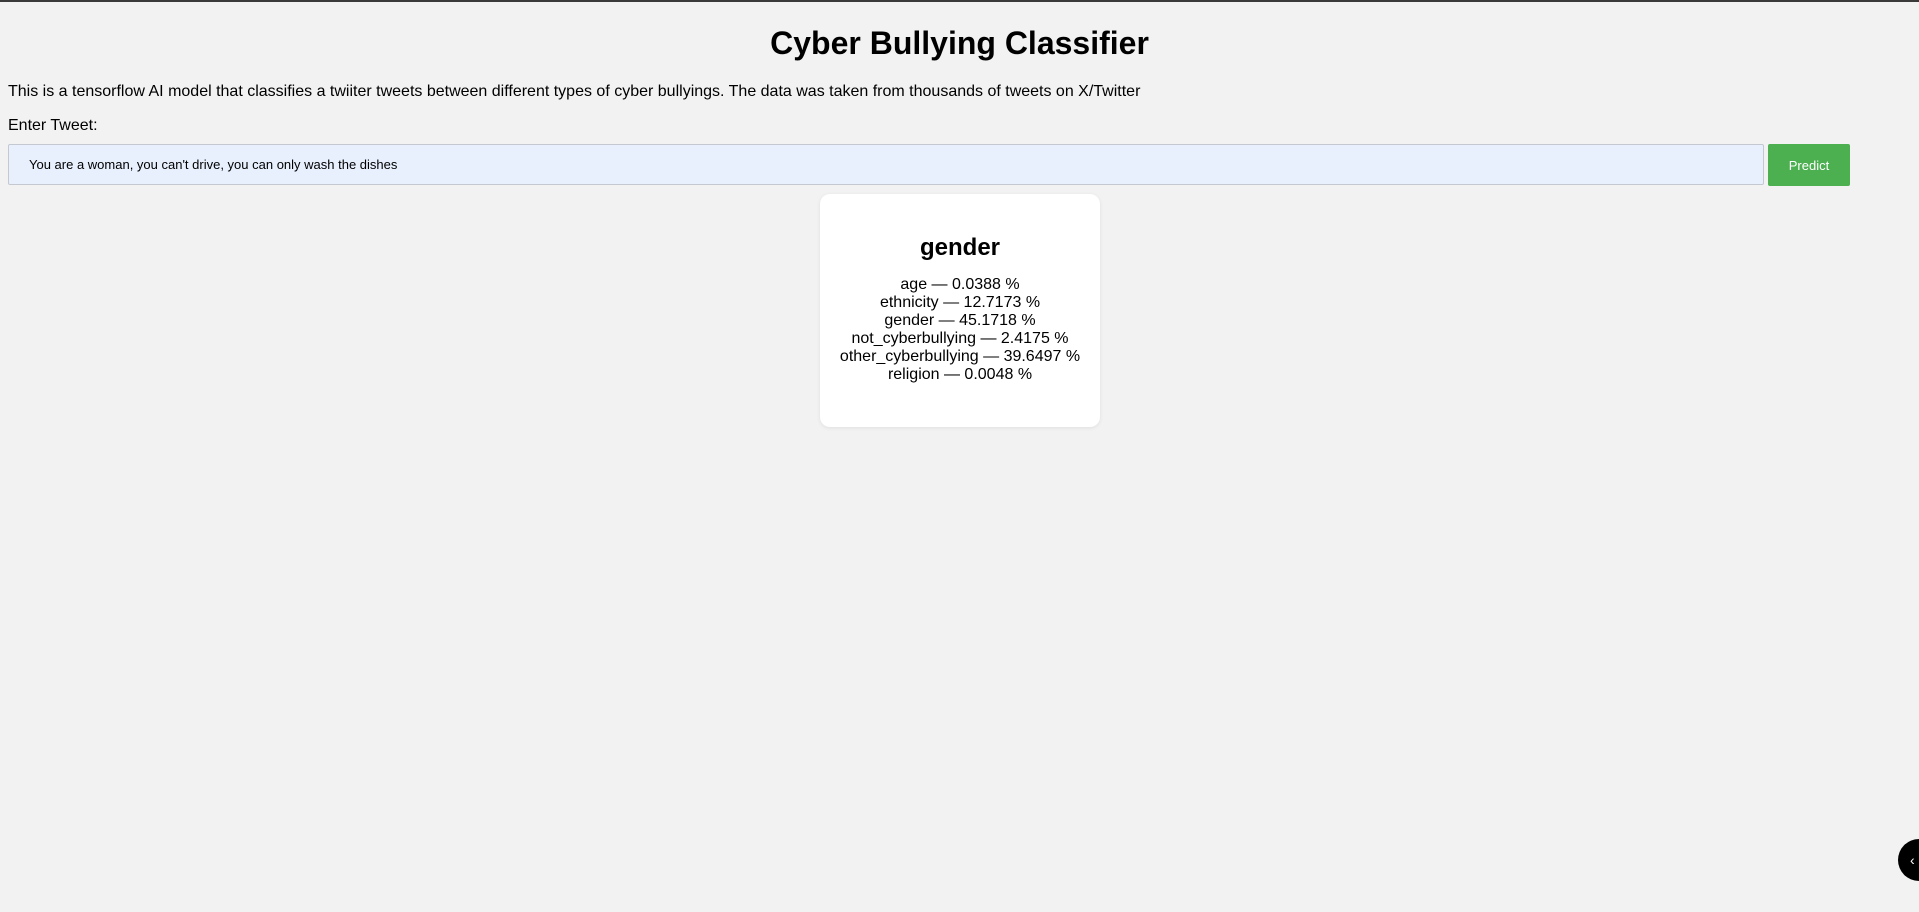 This screenshot has height=912, width=1919. What do you see at coordinates (960, 284) in the screenshot?
I see `probability-item-age: age — 0.0388 %` at bounding box center [960, 284].